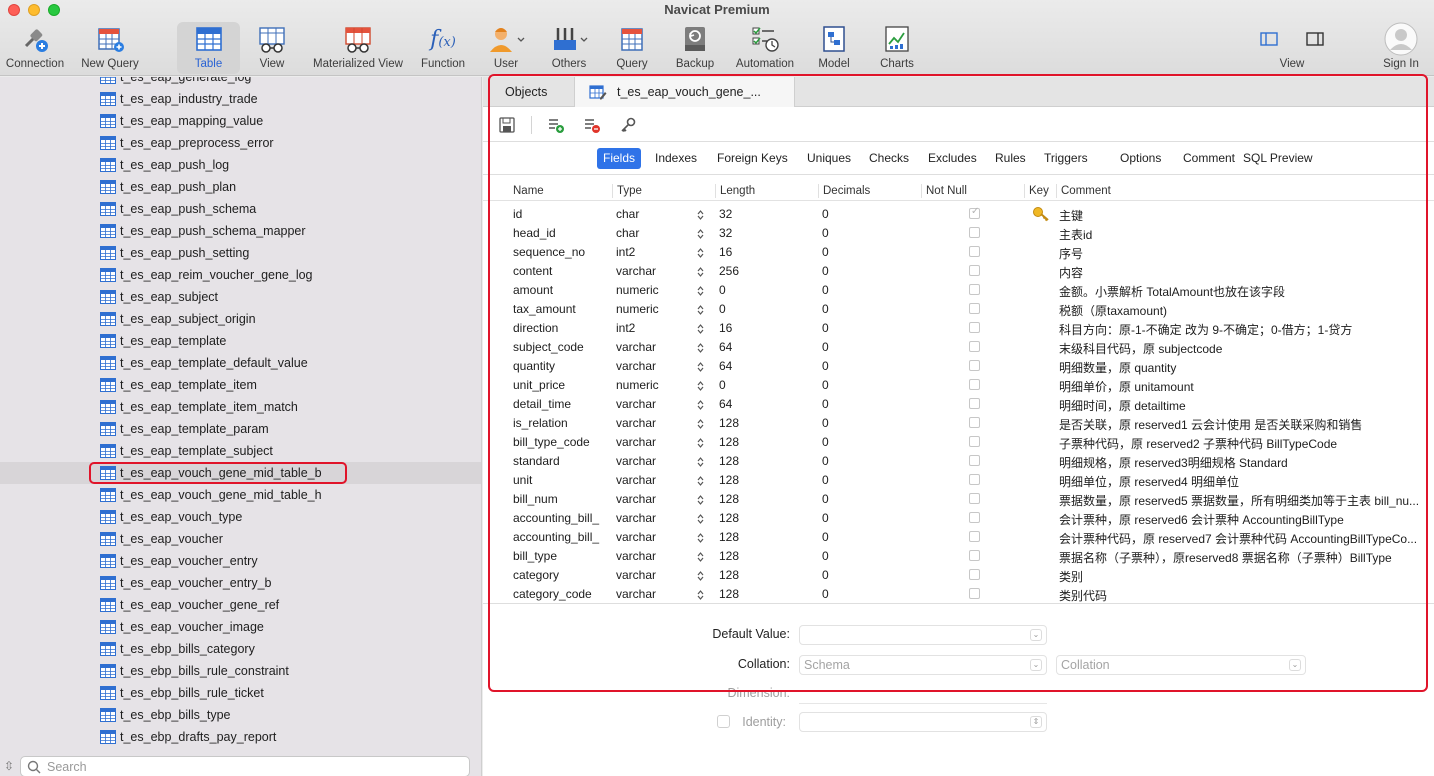 This screenshot has height=776, width=1434. I want to click on field-name: category_code, so click(561, 594).